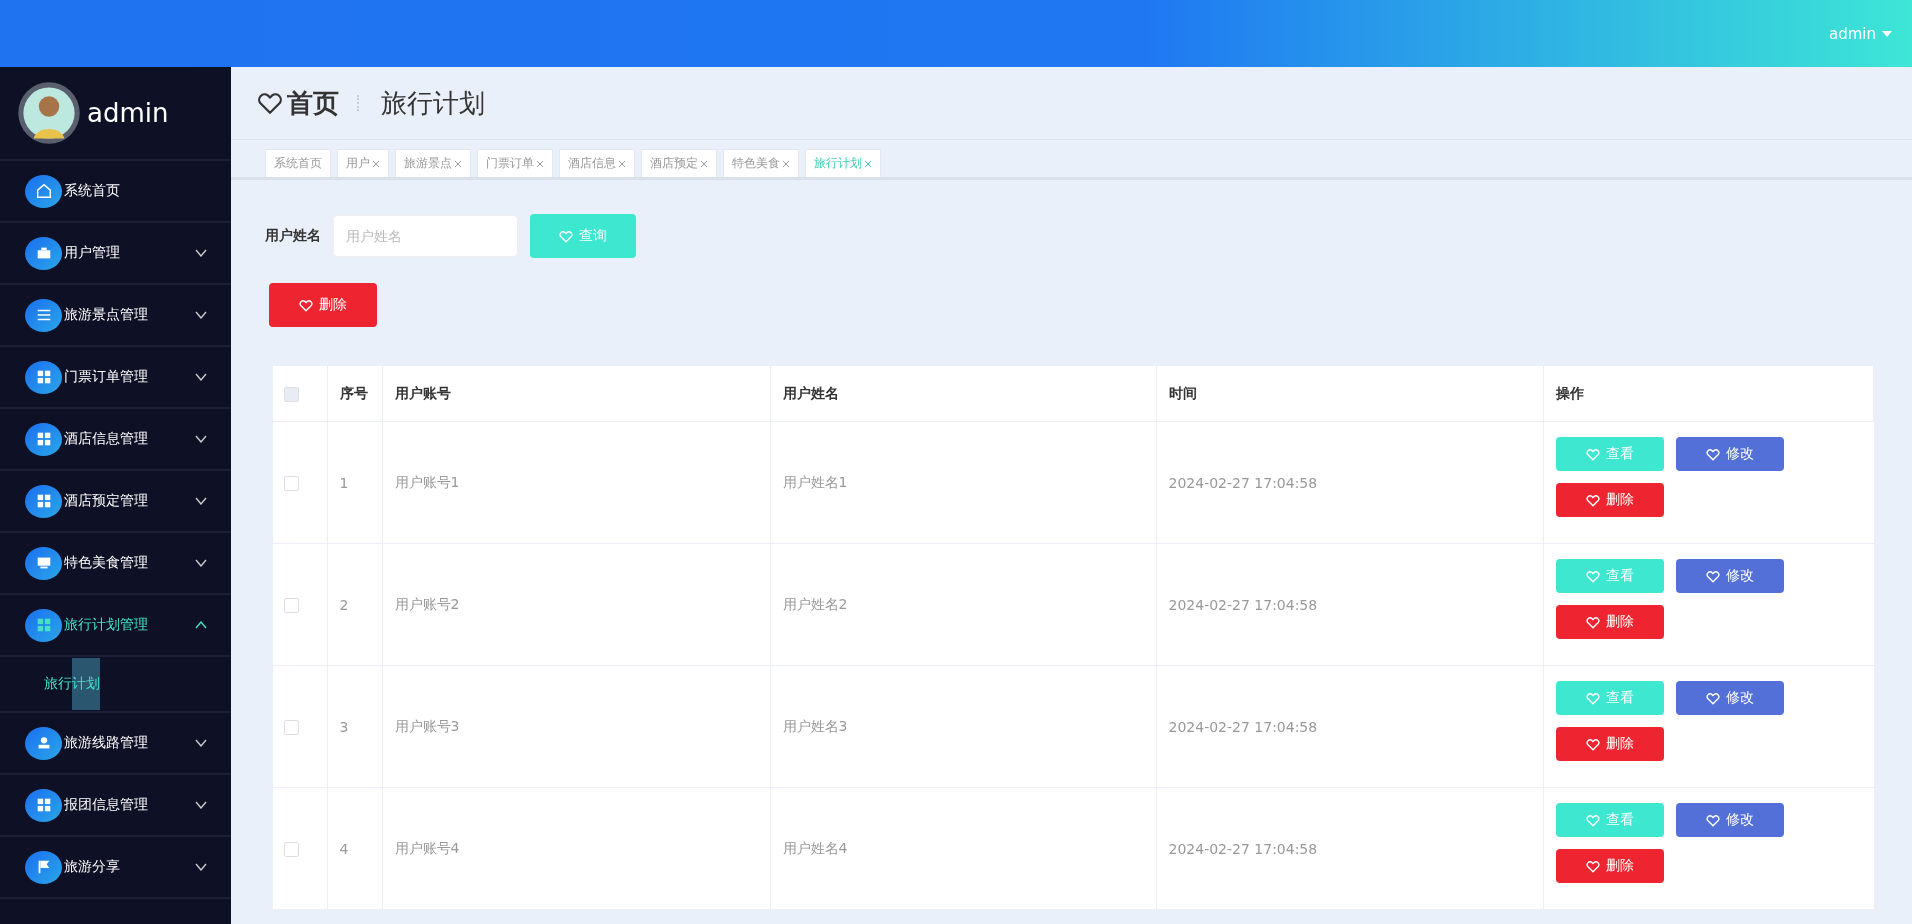  Describe the element at coordinates (815, 725) in the screenshot. I see `name-cell: 用户姓名3` at that location.